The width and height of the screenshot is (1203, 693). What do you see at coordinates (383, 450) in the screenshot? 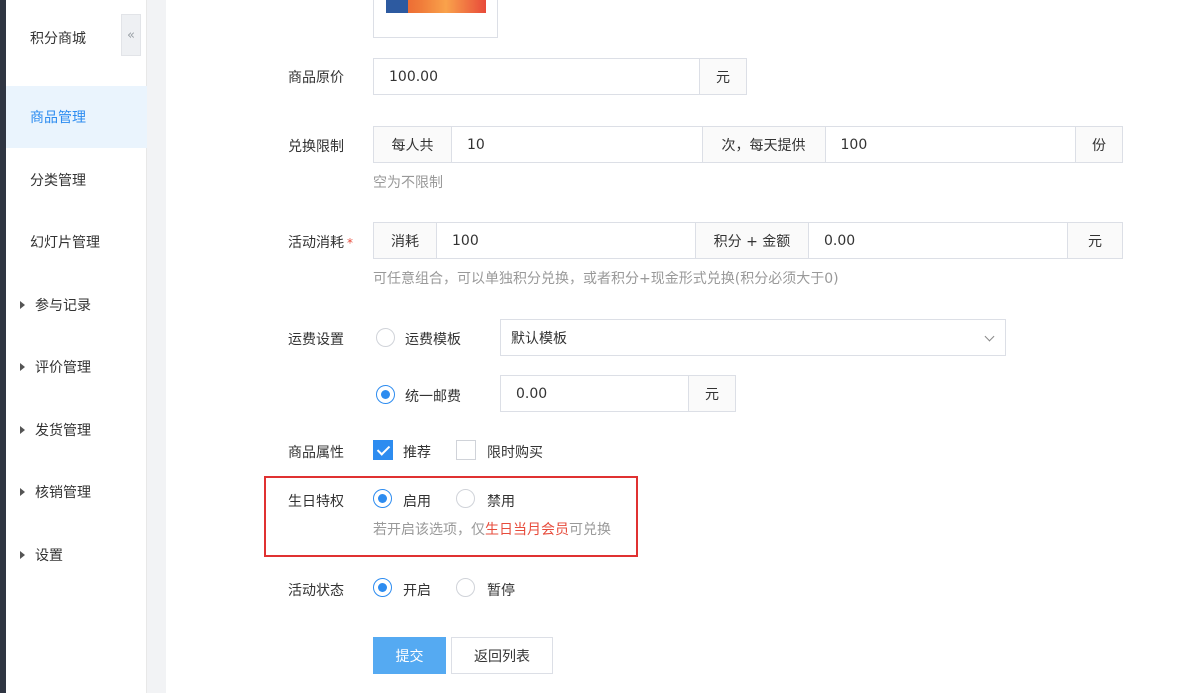
I see `recommend-checkbox` at bounding box center [383, 450].